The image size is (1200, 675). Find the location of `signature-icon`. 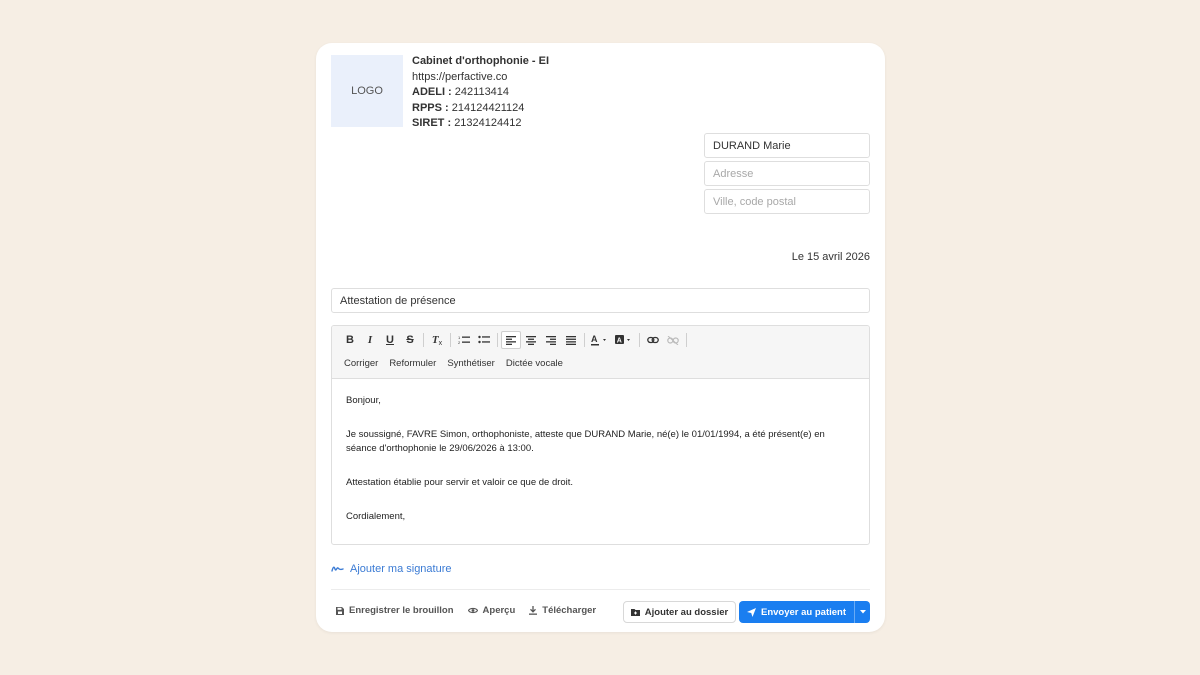

signature-icon is located at coordinates (337, 569).